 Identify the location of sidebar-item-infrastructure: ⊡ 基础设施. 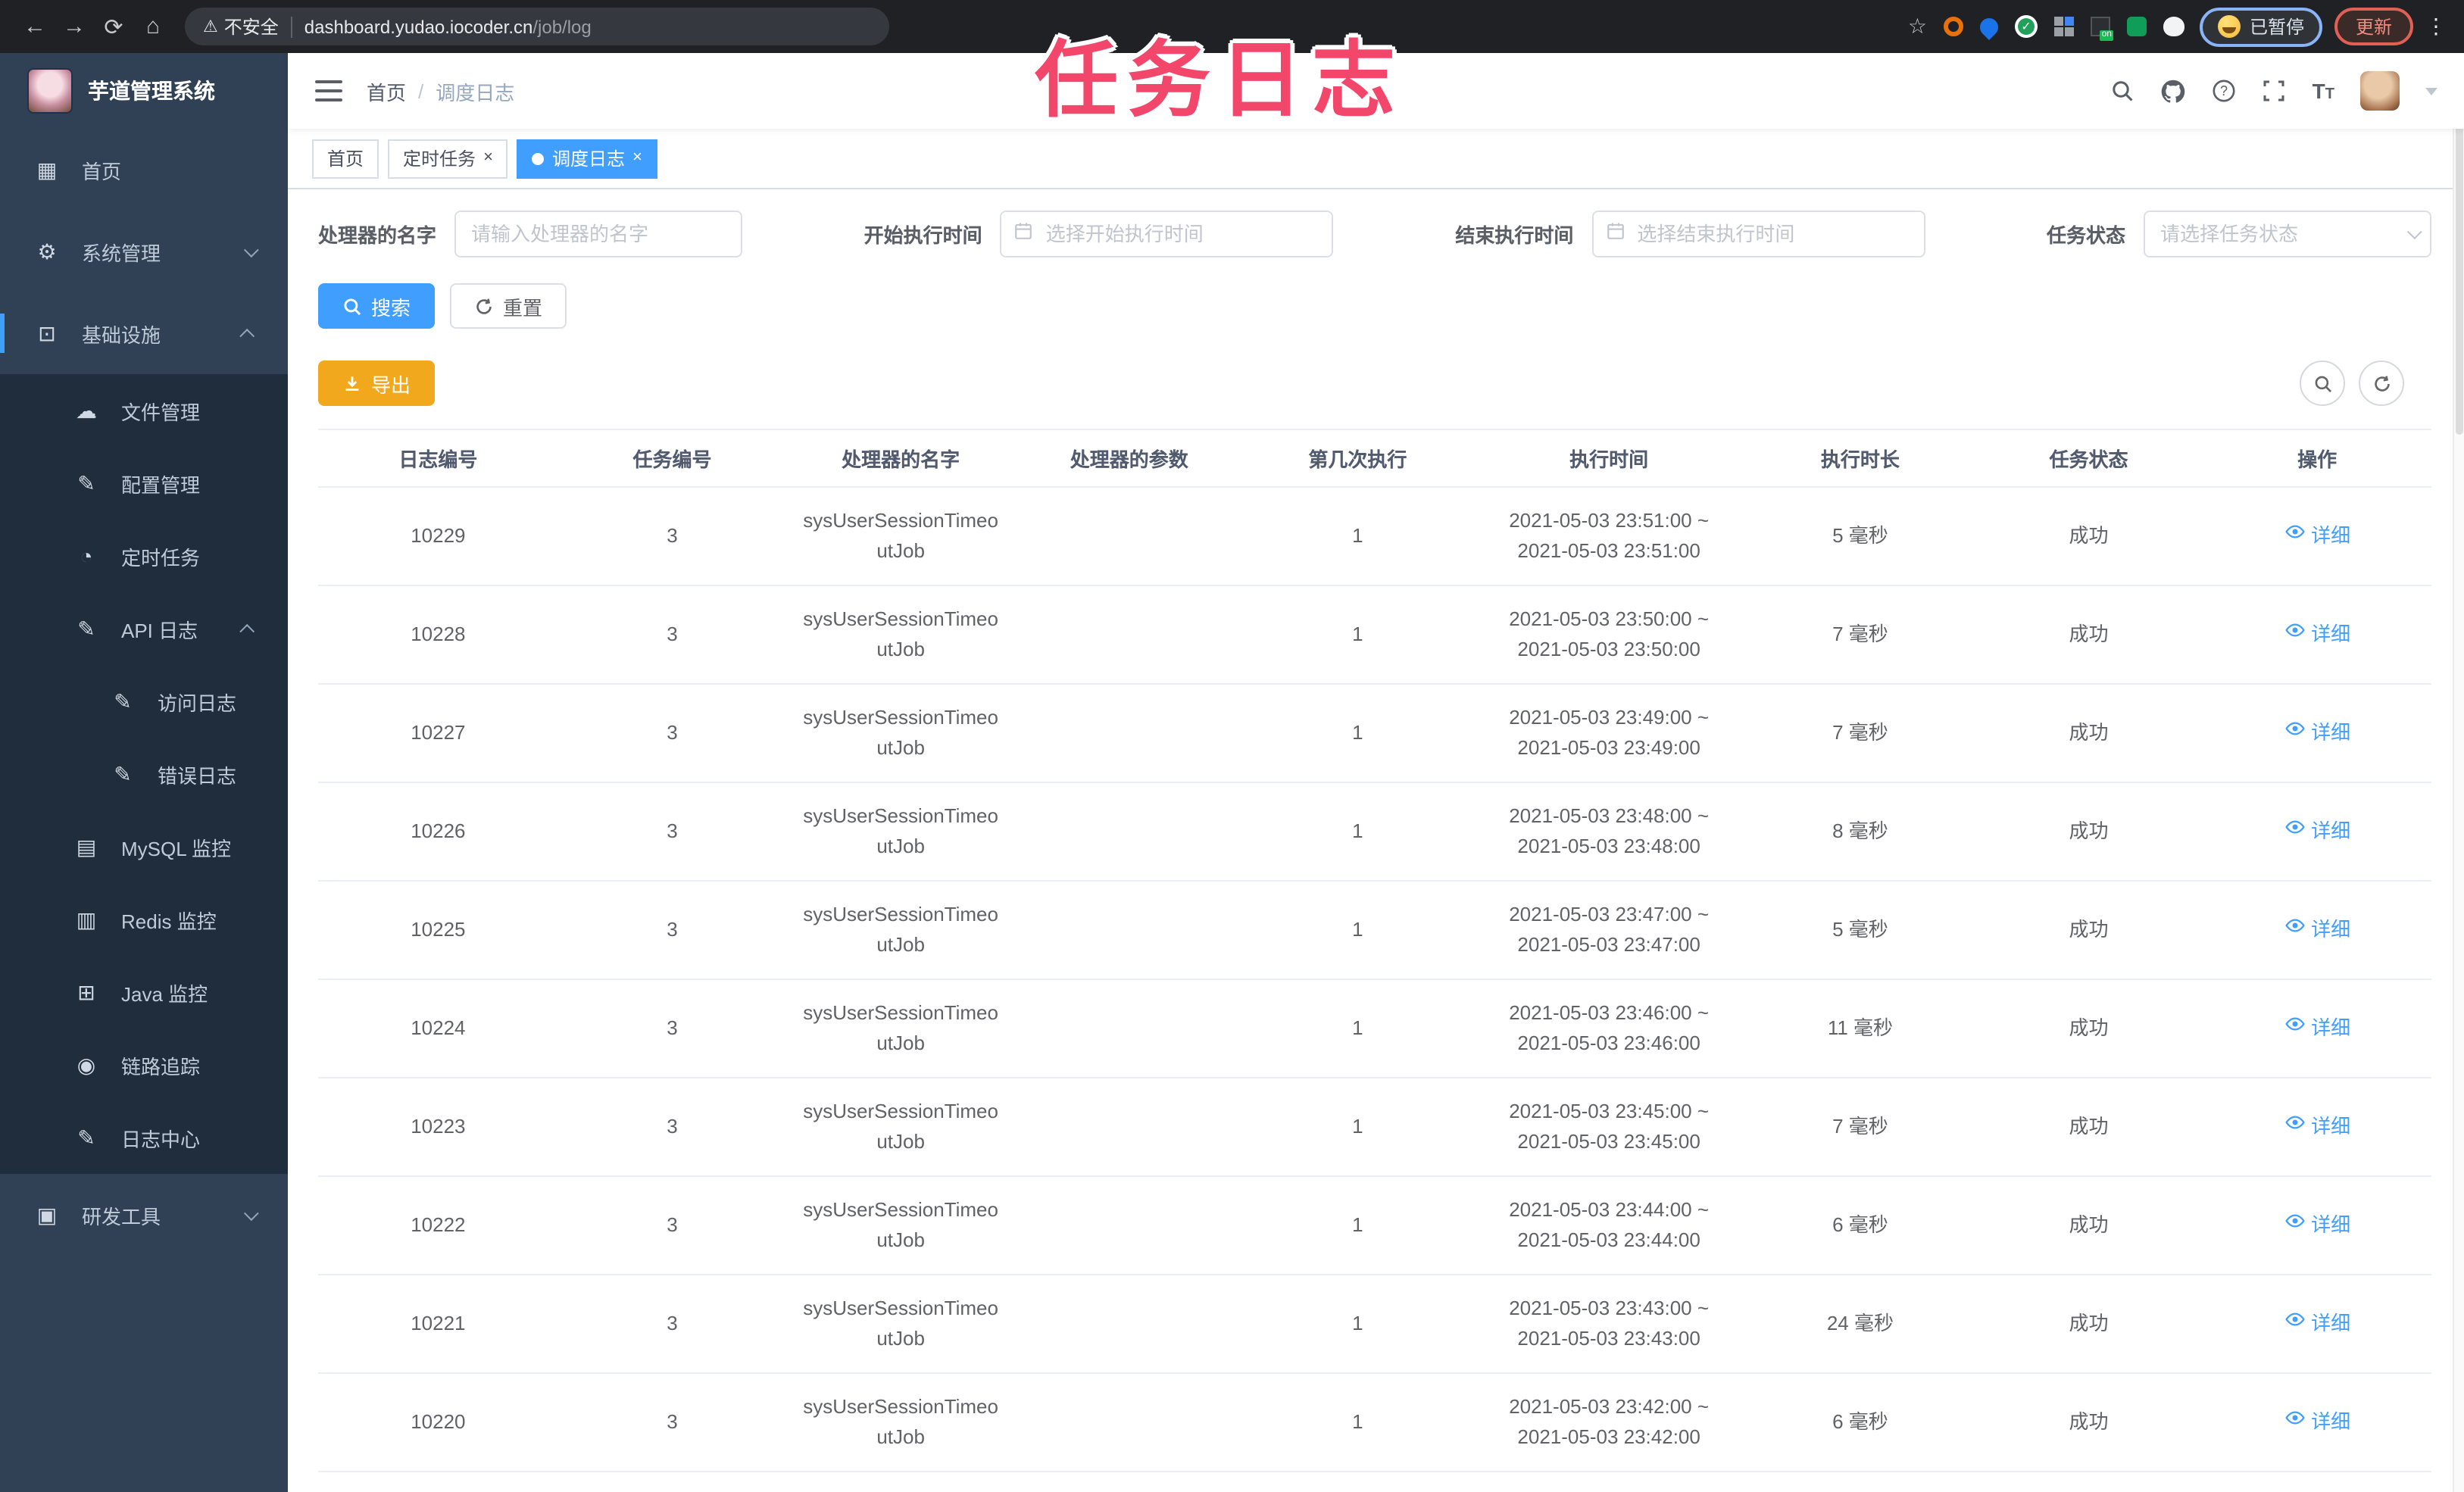
(144, 333).